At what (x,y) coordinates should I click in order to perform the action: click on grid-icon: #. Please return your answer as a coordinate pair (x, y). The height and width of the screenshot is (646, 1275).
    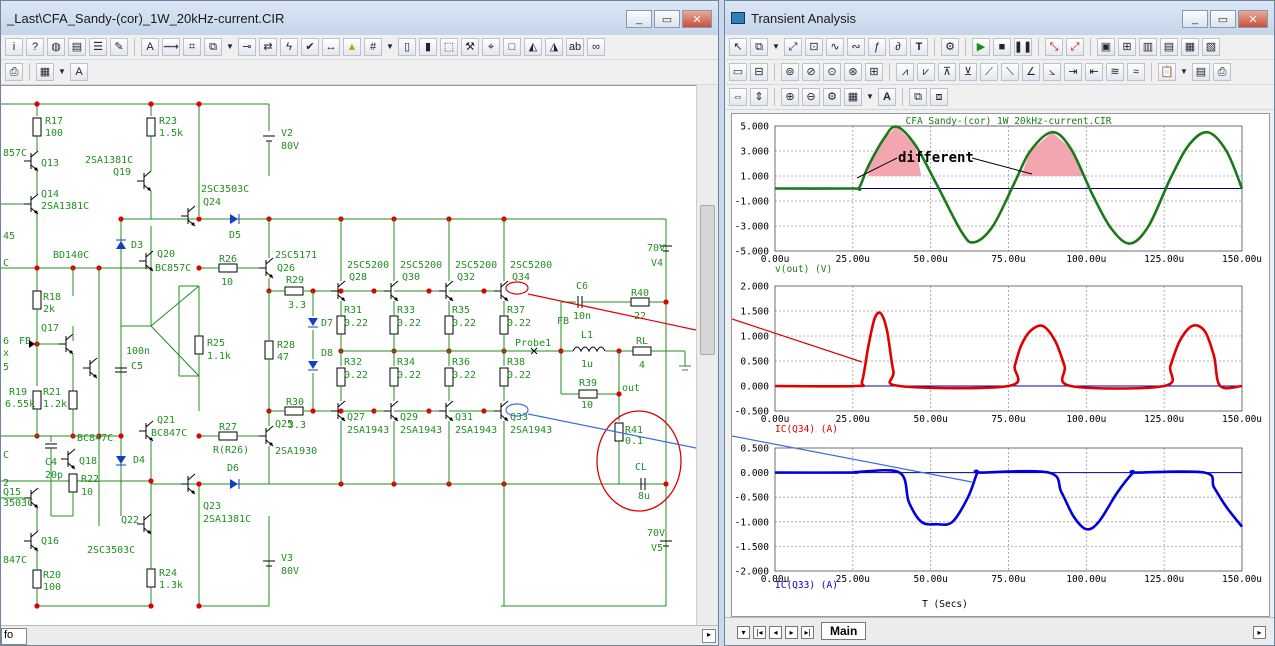
    Looking at the image, I should click on (373, 47).